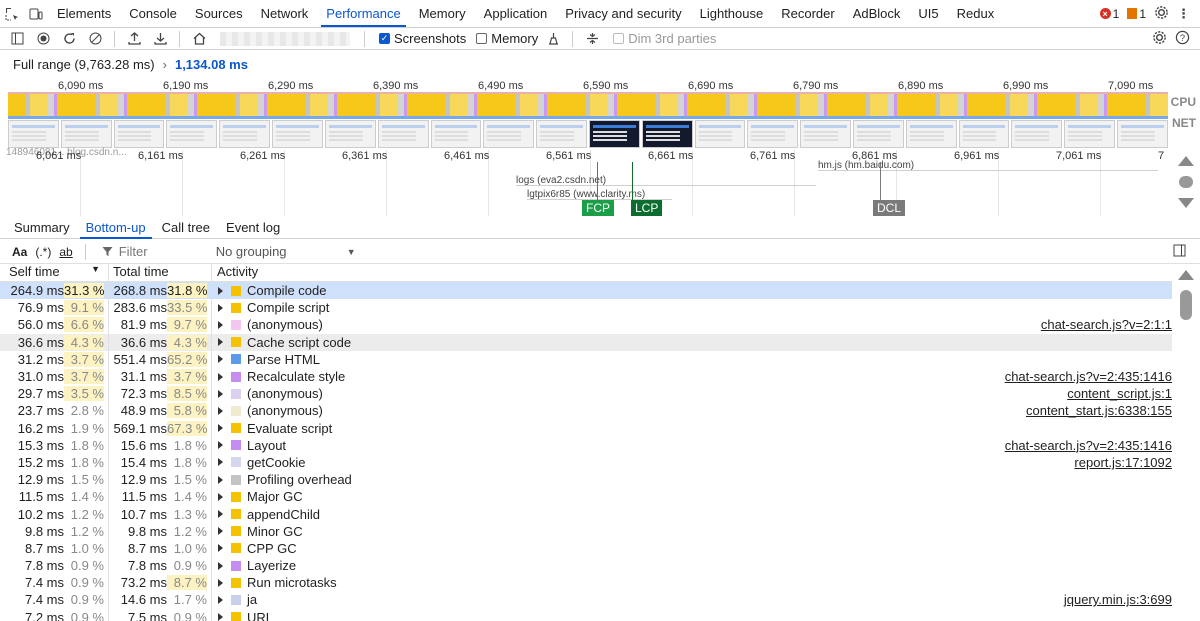 The image size is (1200, 621). What do you see at coordinates (363, 13) in the screenshot?
I see `tab-performance: Performance` at bounding box center [363, 13].